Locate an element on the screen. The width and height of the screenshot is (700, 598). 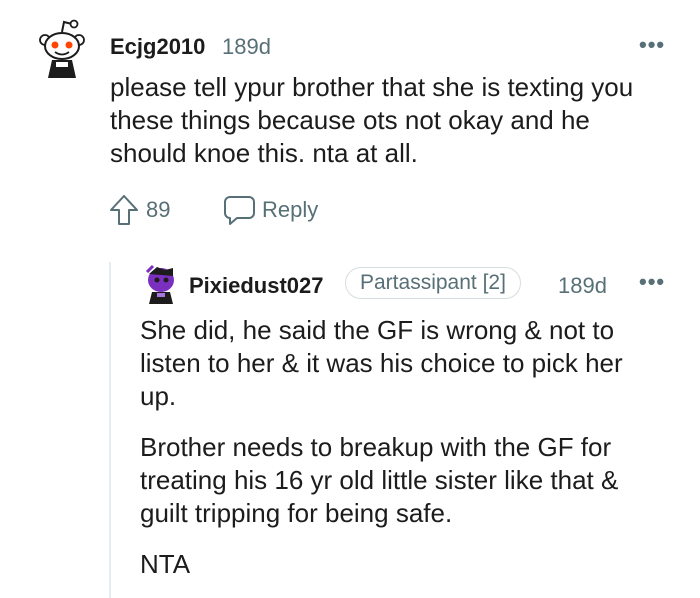
reply-label: Reply is located at coordinates (290, 209).